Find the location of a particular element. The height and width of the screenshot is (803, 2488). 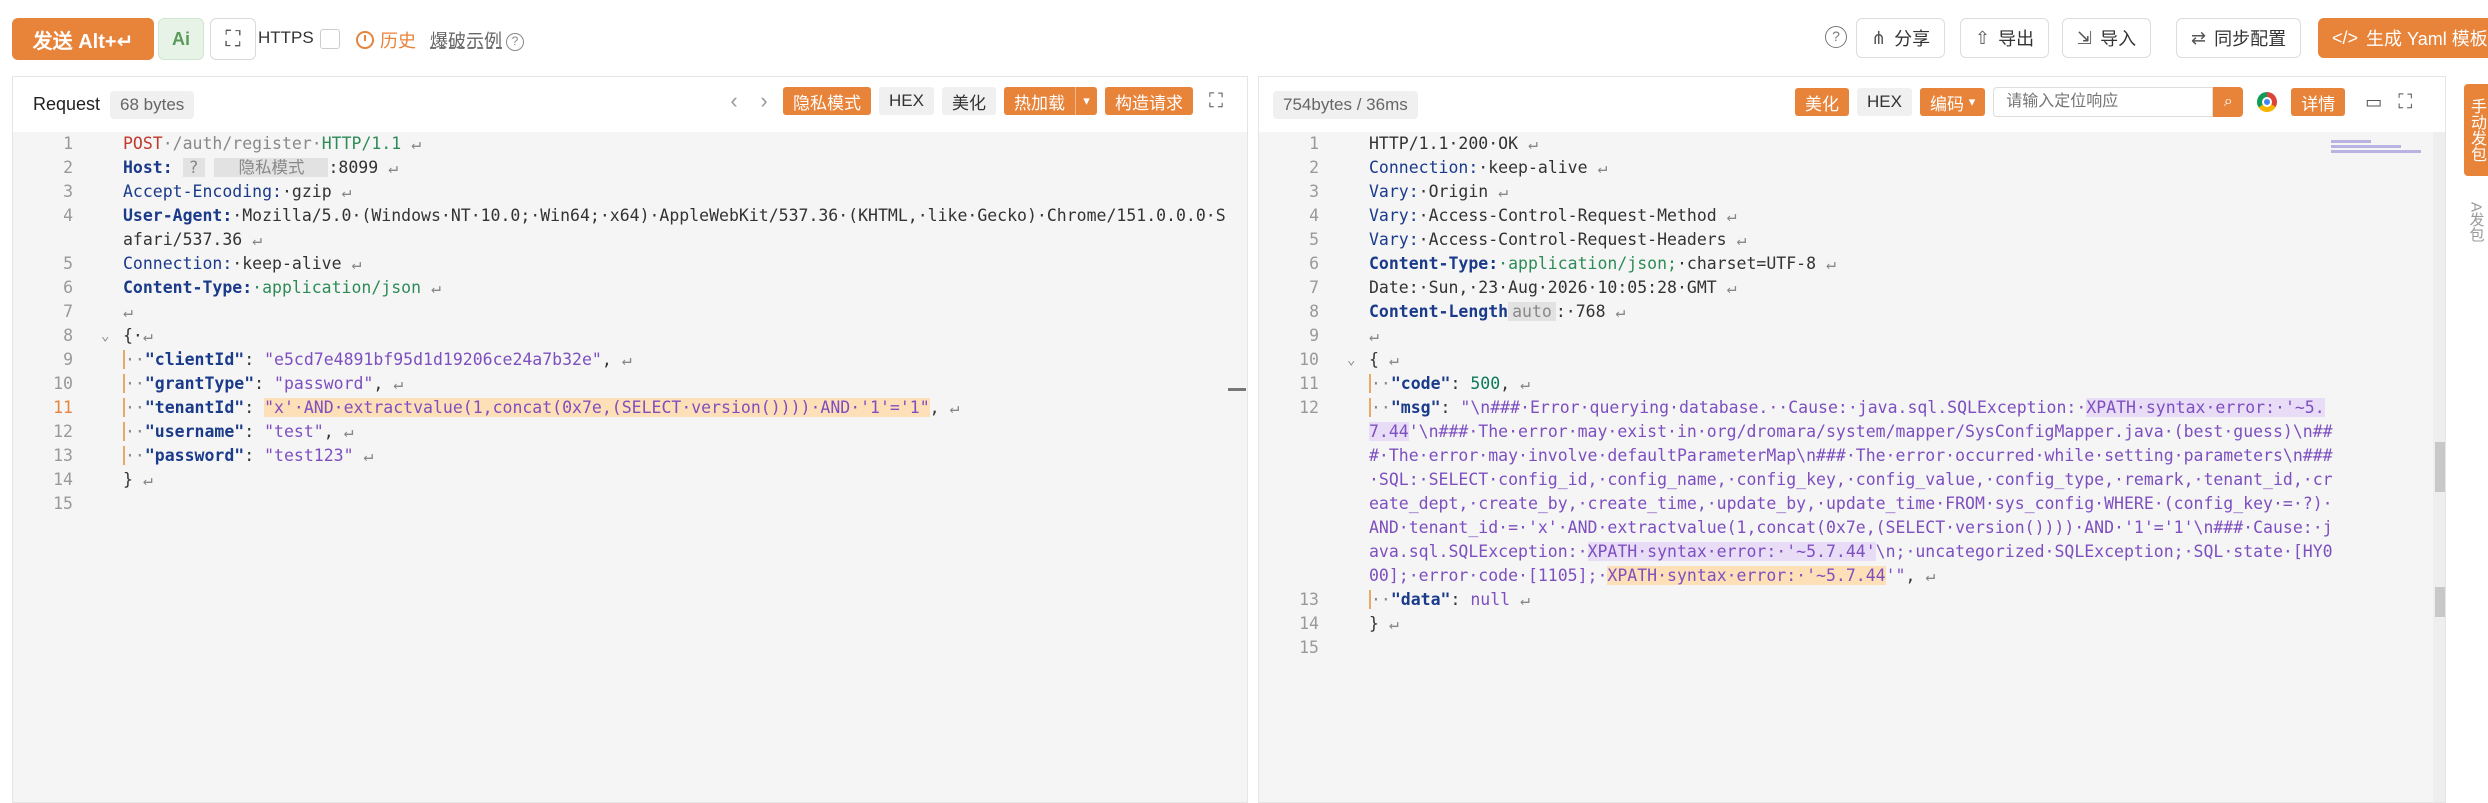

hot-load-button: 热加载 is located at coordinates (1039, 101).